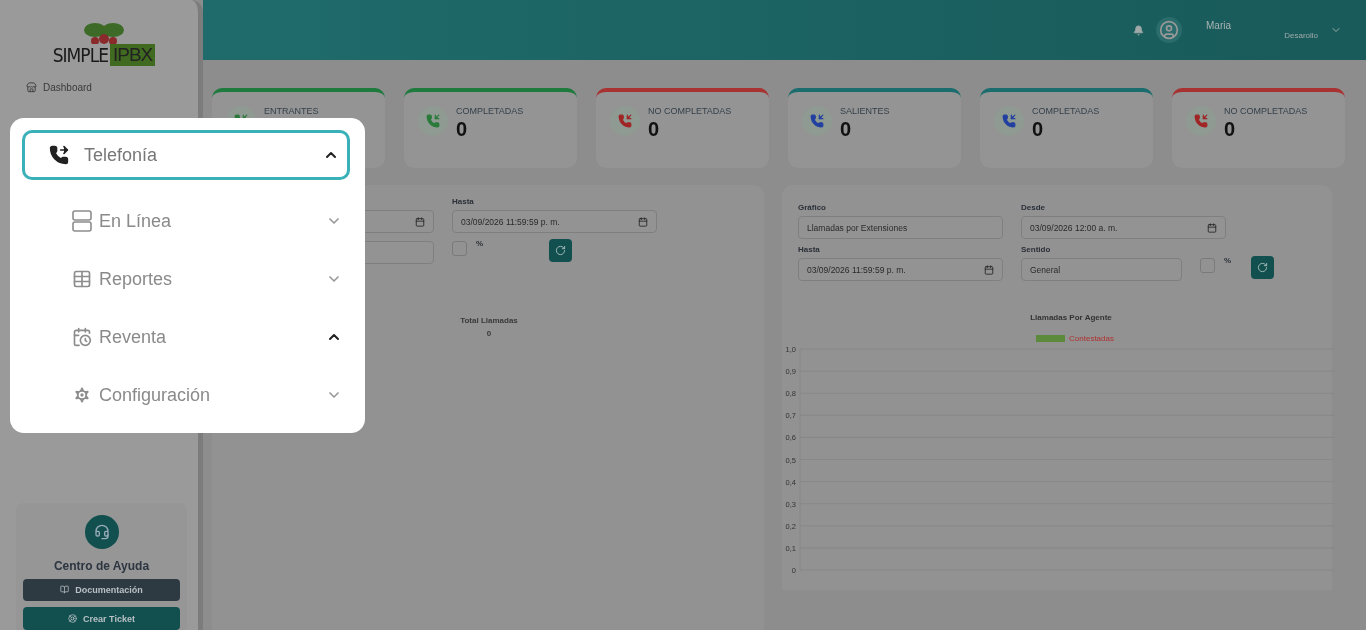 The image size is (1366, 630). Describe the element at coordinates (82, 279) in the screenshot. I see `table-icon` at that location.